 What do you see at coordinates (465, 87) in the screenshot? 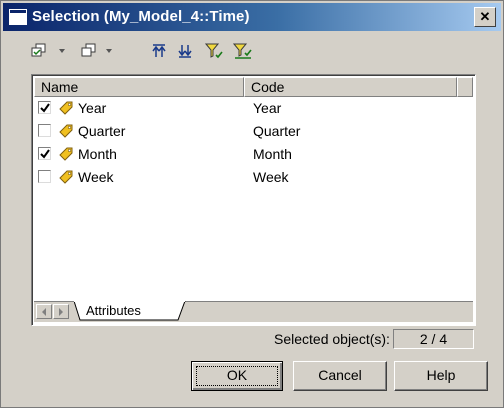
I see `column-header-filler` at bounding box center [465, 87].